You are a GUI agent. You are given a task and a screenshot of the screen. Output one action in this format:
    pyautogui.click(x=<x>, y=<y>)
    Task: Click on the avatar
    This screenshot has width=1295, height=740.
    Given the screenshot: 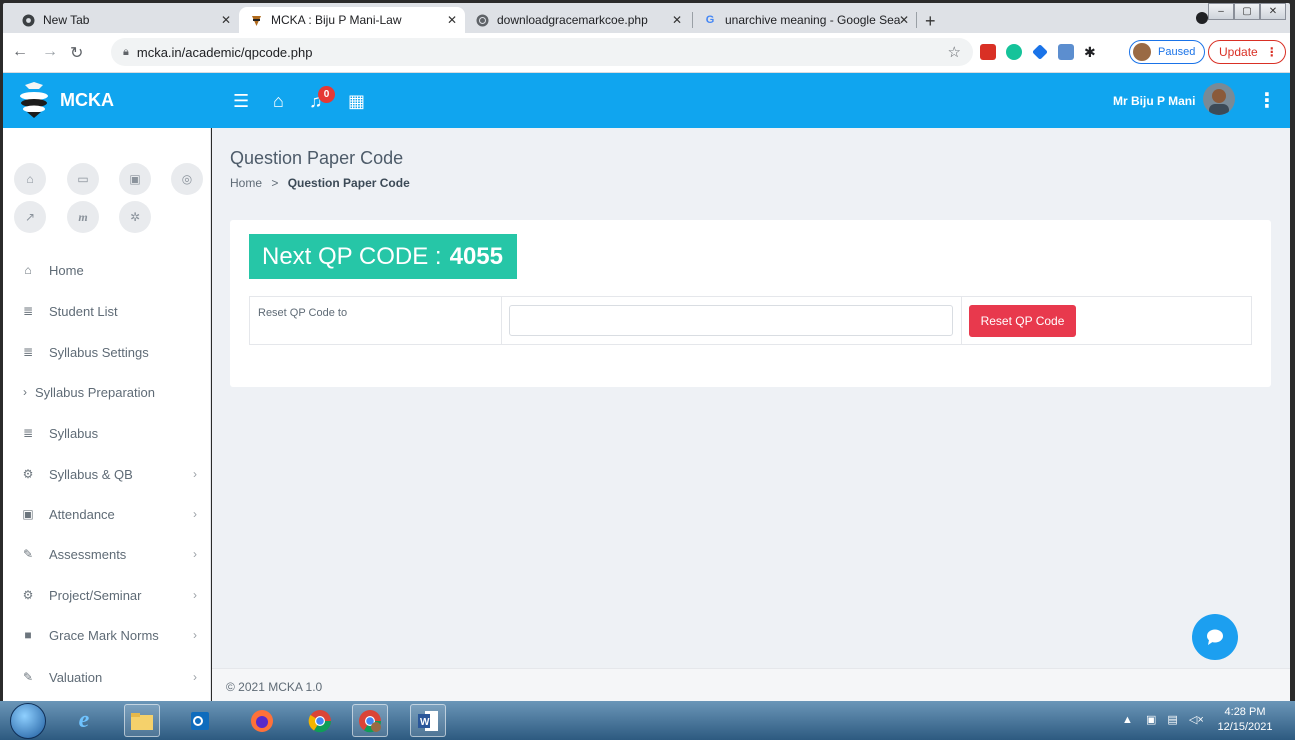 What is the action you would take?
    pyautogui.click(x=1219, y=99)
    